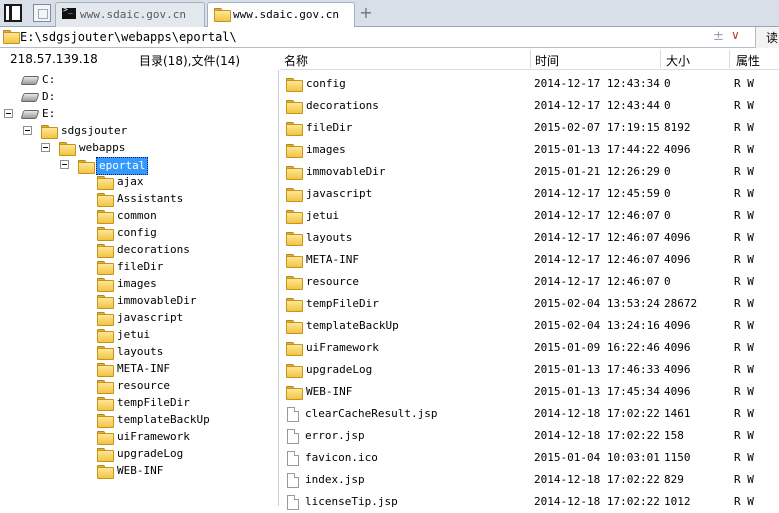 The height and width of the screenshot is (513, 779). Describe the element at coordinates (529, 458) in the screenshot. I see `file-row: favicon.ico 2015-01-04 10:03:01 1150 R W` at that location.